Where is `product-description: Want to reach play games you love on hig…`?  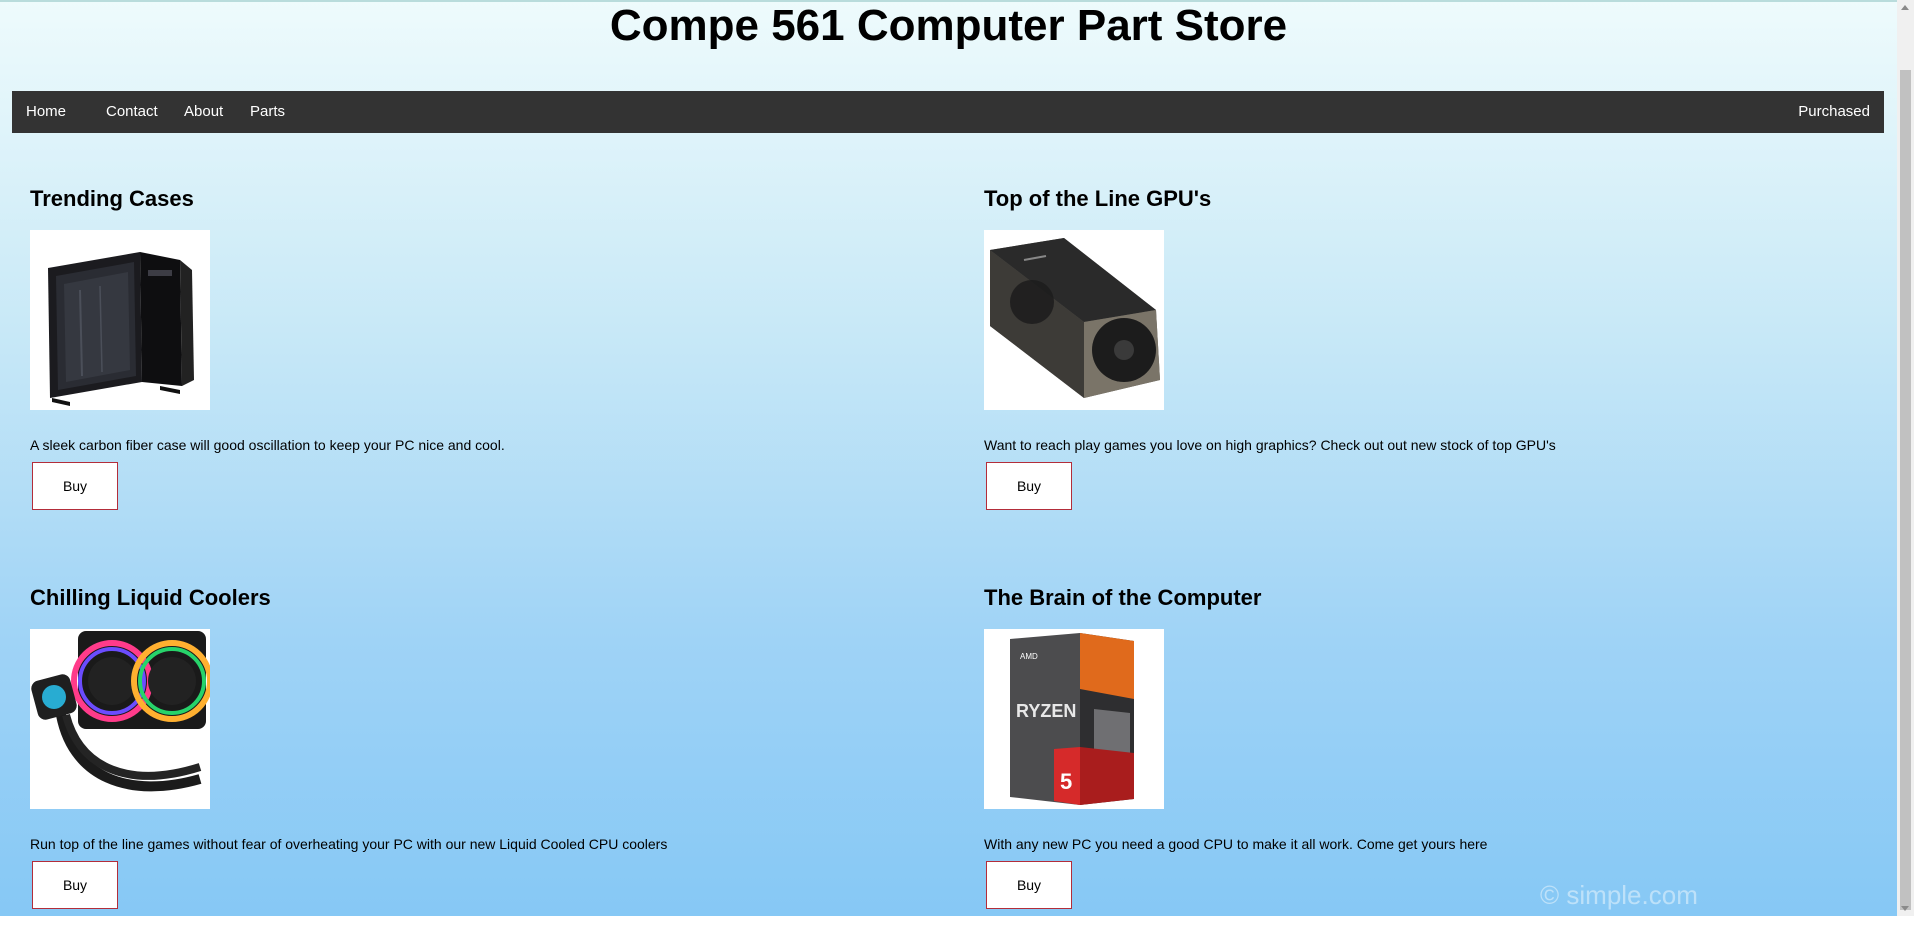 product-description: Want to reach play games you love on hig… is located at coordinates (1270, 445).